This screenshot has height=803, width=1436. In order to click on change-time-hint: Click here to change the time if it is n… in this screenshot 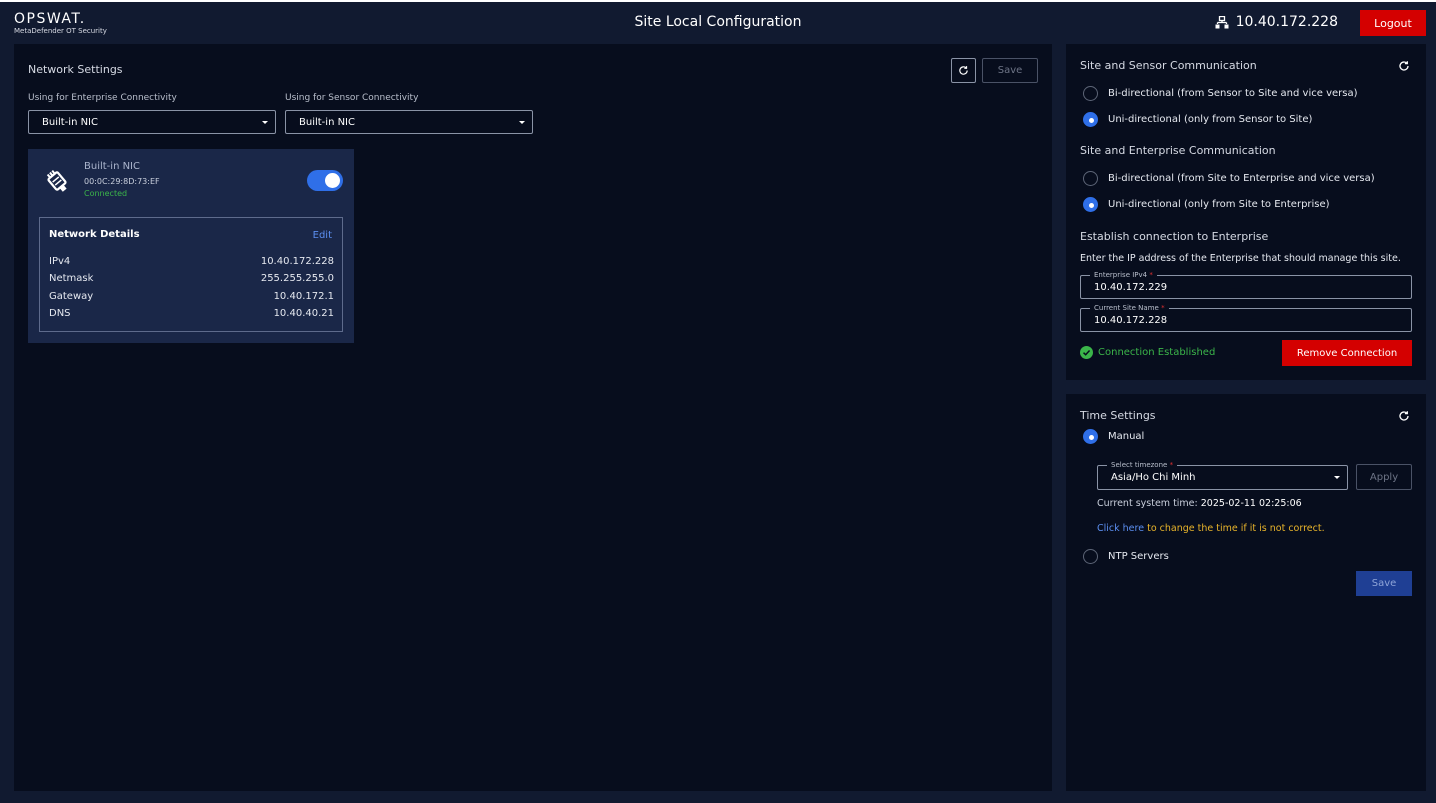, I will do `click(1211, 528)`.